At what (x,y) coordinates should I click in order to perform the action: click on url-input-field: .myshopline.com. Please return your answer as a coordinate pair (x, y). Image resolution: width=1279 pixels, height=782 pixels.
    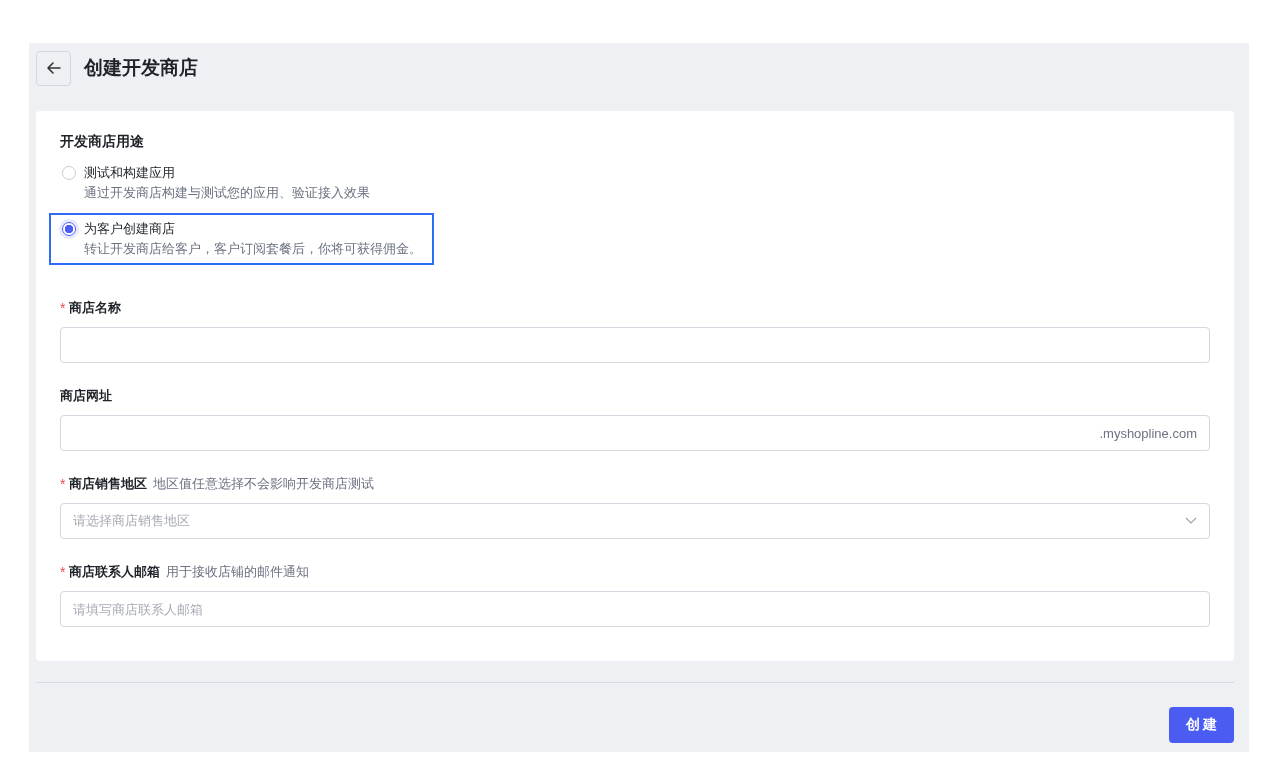
    Looking at the image, I should click on (635, 433).